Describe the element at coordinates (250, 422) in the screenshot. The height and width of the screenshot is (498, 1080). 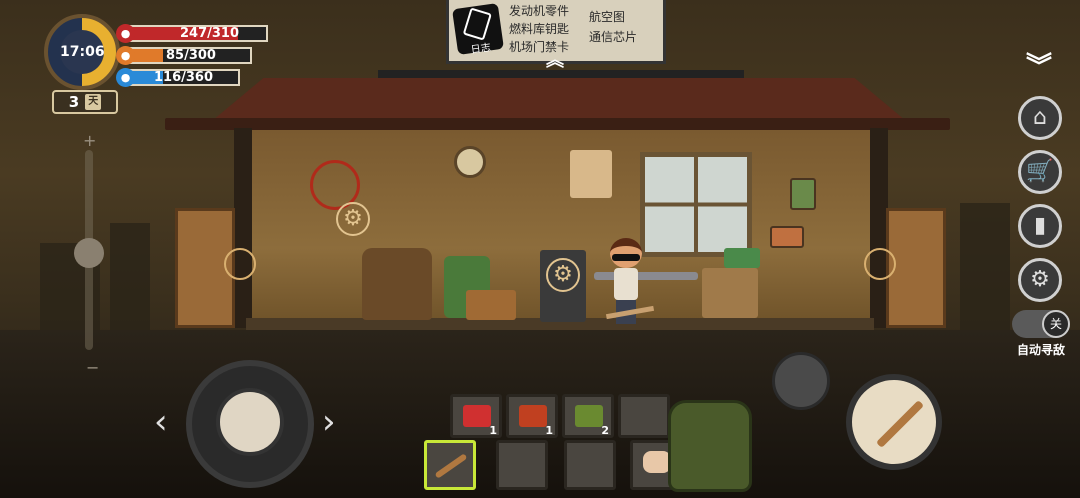
I see `joystick-knob` at that location.